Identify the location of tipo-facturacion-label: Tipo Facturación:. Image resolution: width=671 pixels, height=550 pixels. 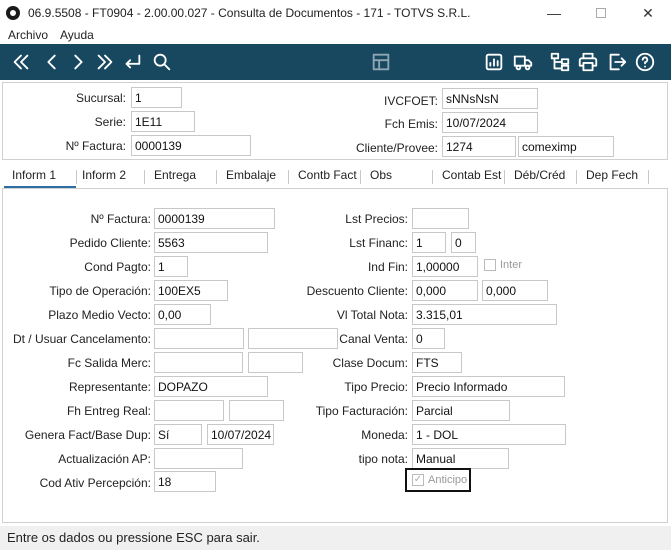
(361, 411).